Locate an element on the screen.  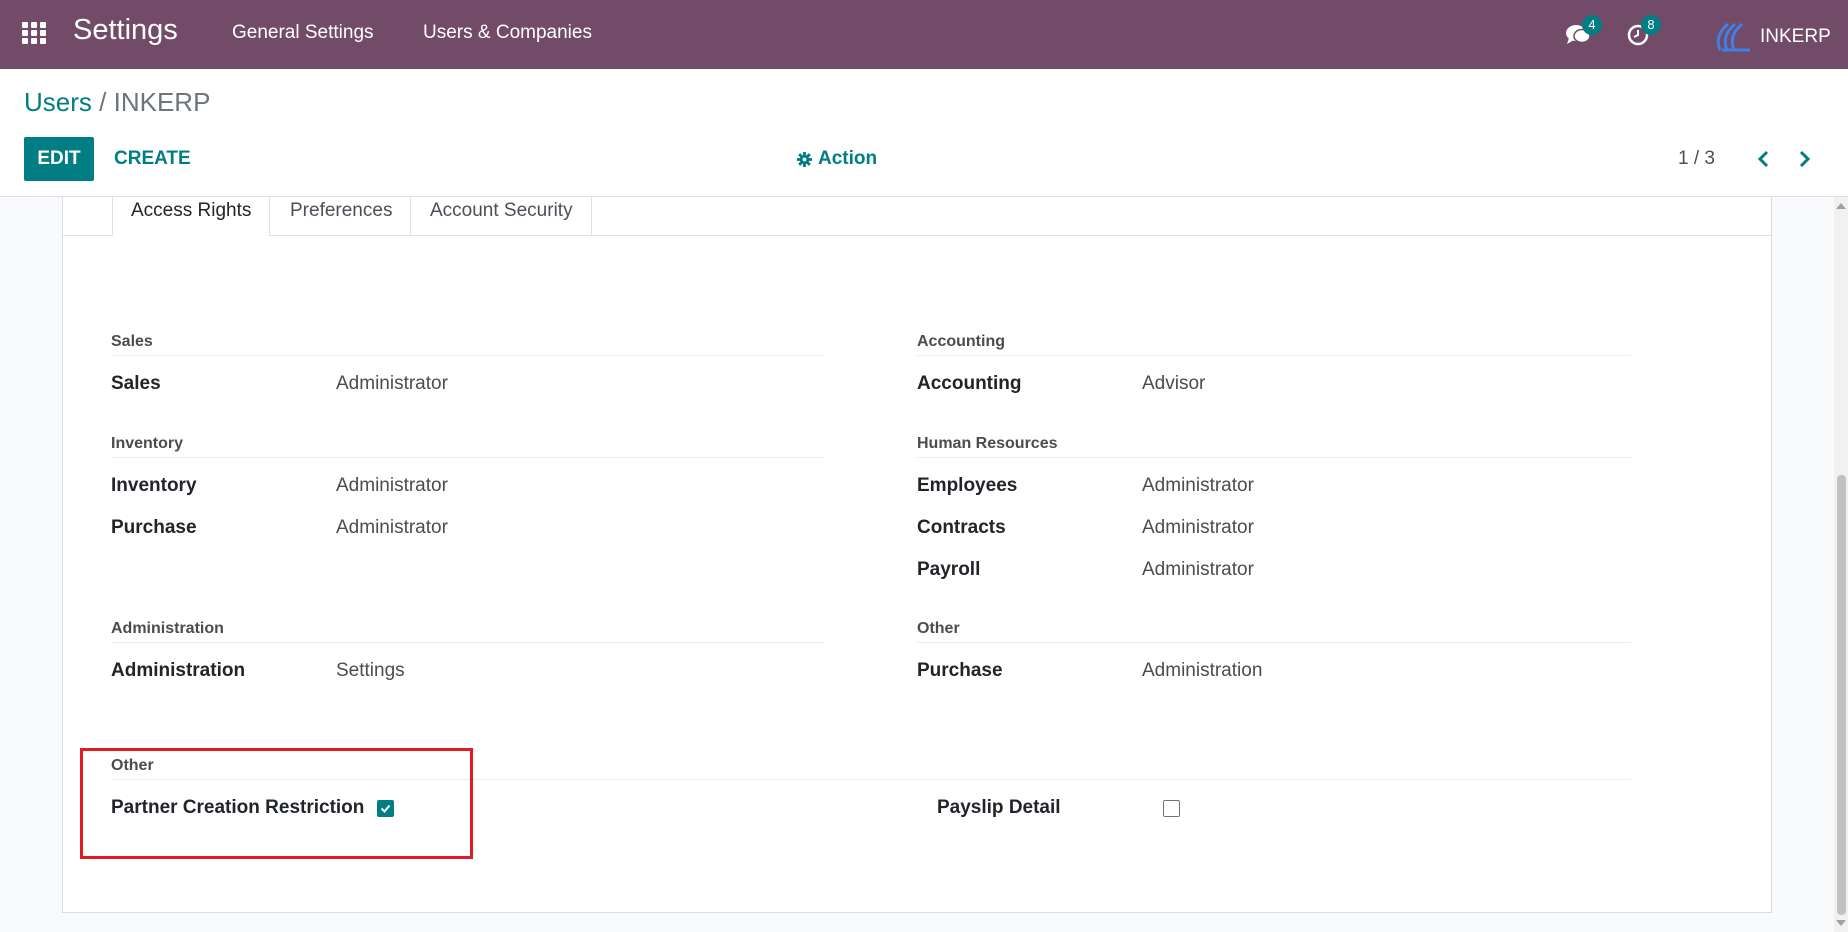
field-value-payroll: Administrator is located at coordinates (1198, 570).